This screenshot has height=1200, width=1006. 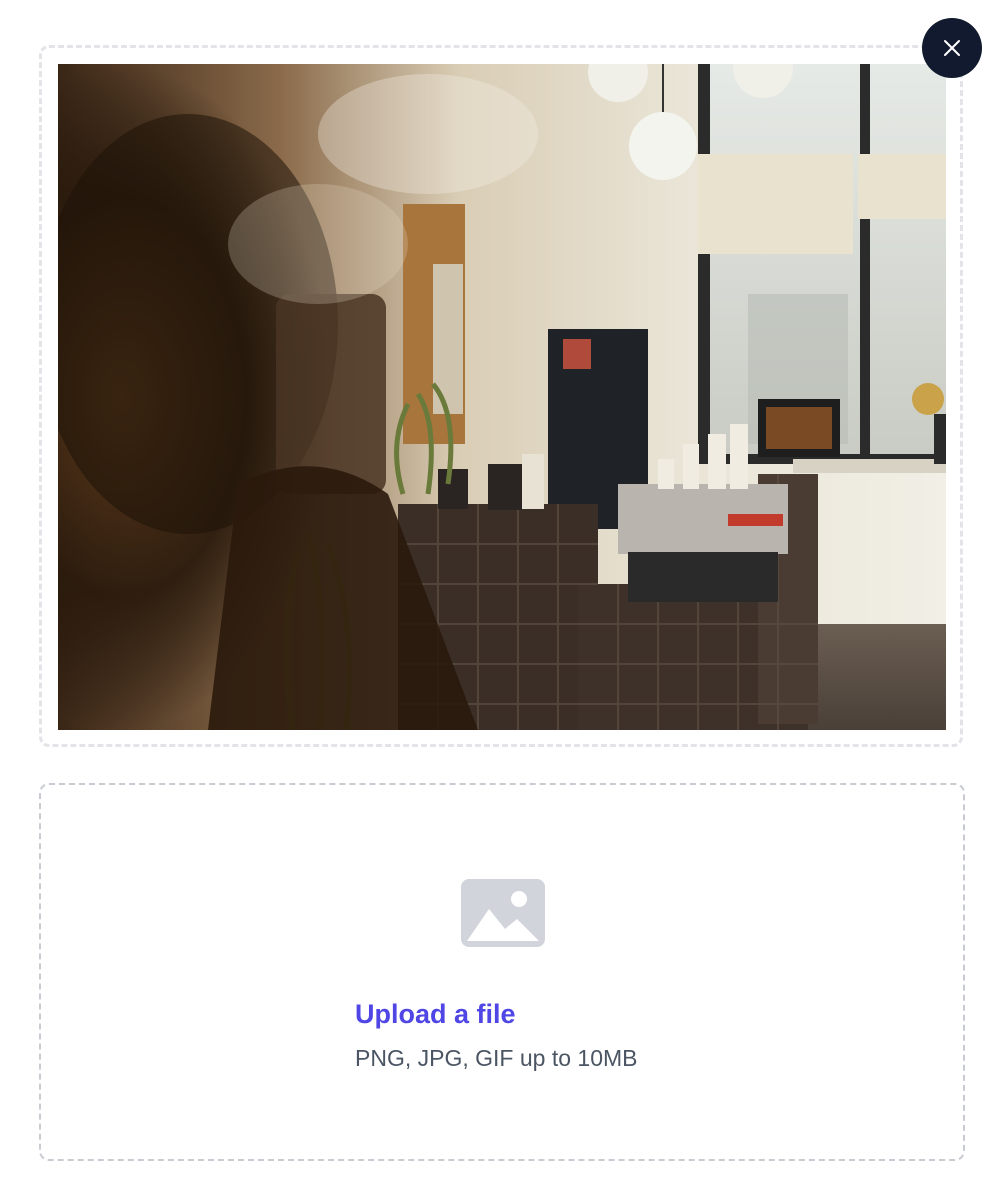 I want to click on close-icon, so click(x=952, y=48).